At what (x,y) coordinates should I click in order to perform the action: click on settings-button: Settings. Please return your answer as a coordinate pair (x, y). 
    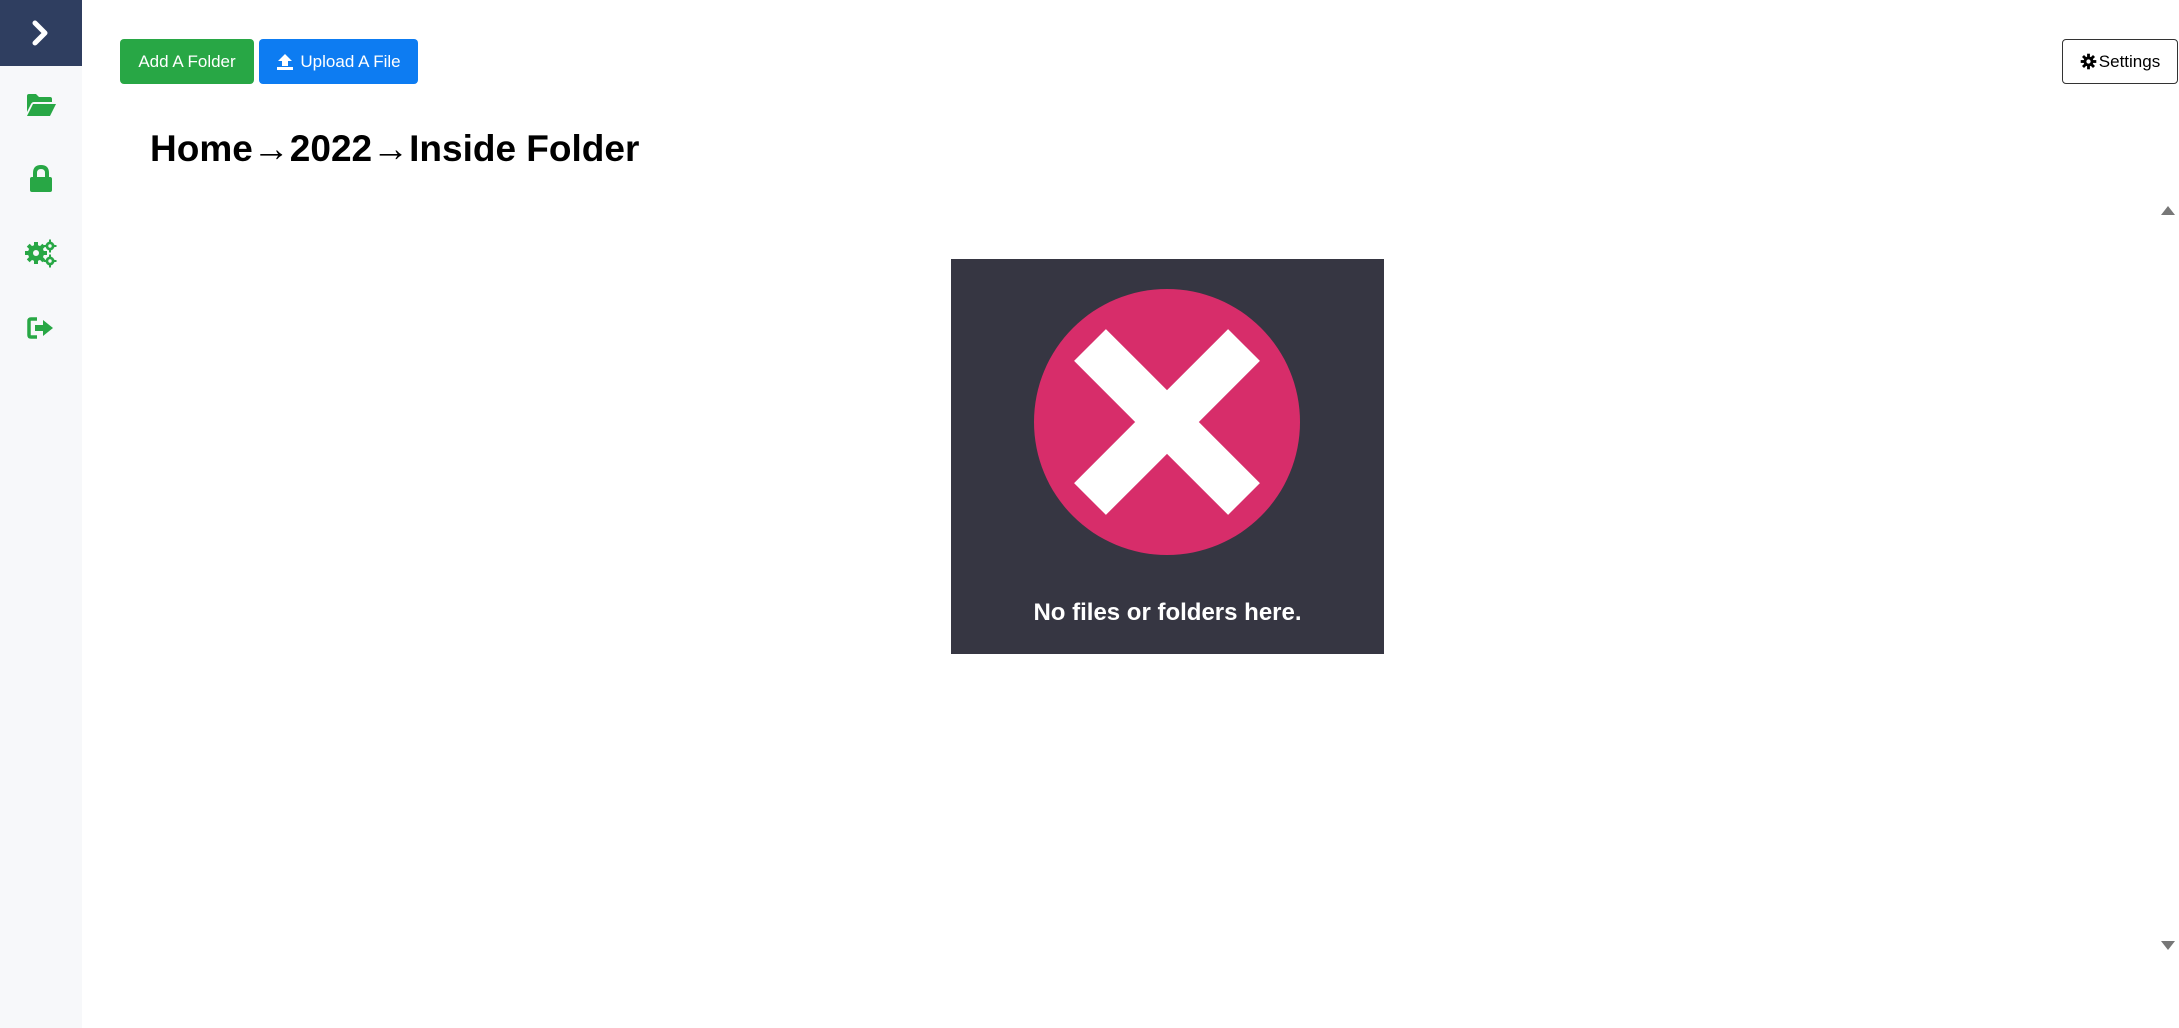
    Looking at the image, I should click on (2120, 61).